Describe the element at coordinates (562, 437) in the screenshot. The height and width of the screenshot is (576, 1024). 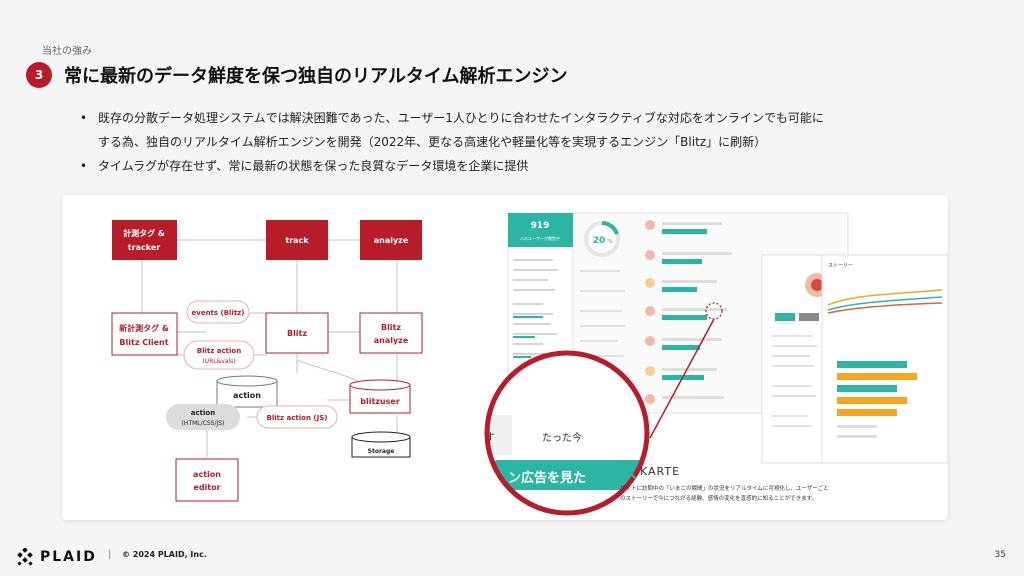
I see `zoom-time: たった今` at that location.